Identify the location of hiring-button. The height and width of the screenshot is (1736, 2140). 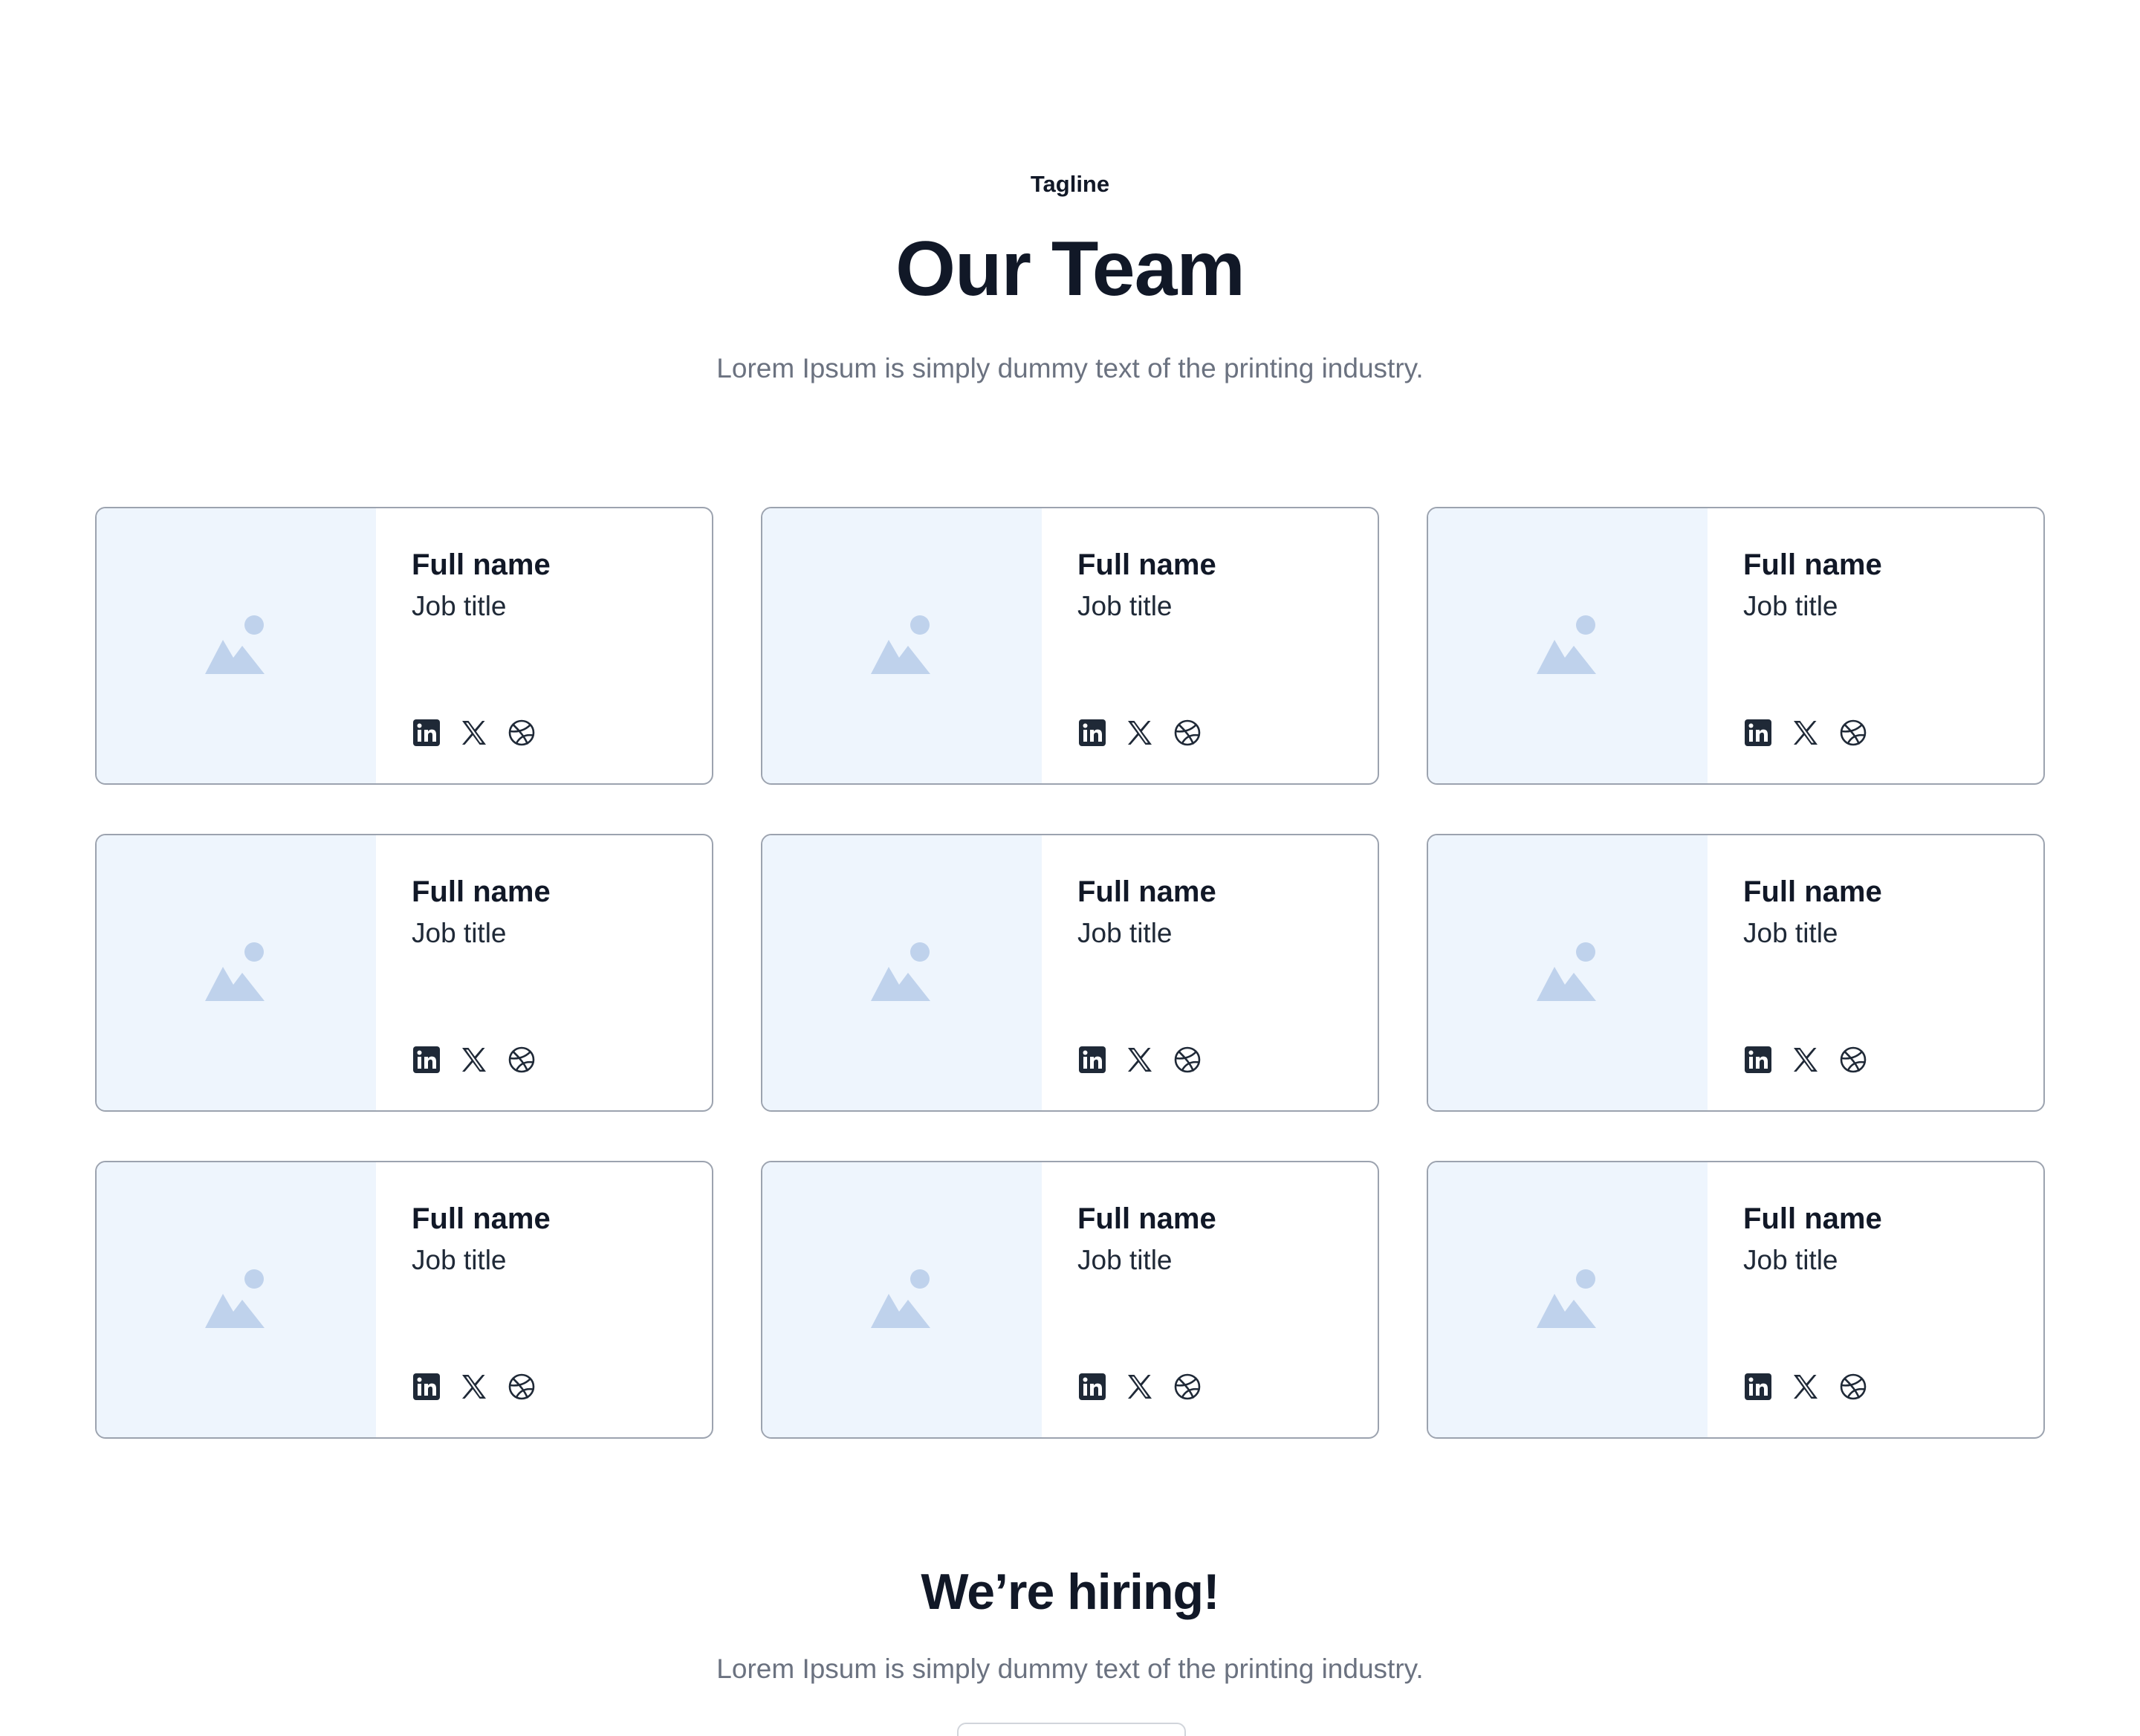
(1071, 1729).